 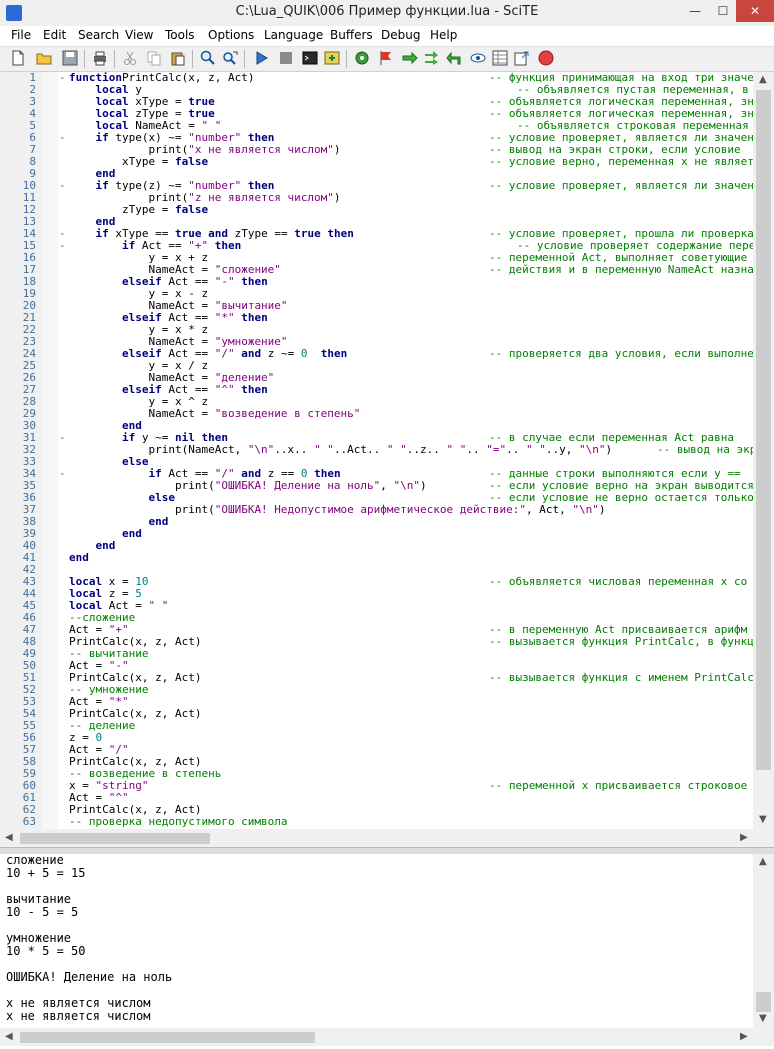 What do you see at coordinates (351, 35) in the screenshot?
I see `menu-buffers: Buffers` at bounding box center [351, 35].